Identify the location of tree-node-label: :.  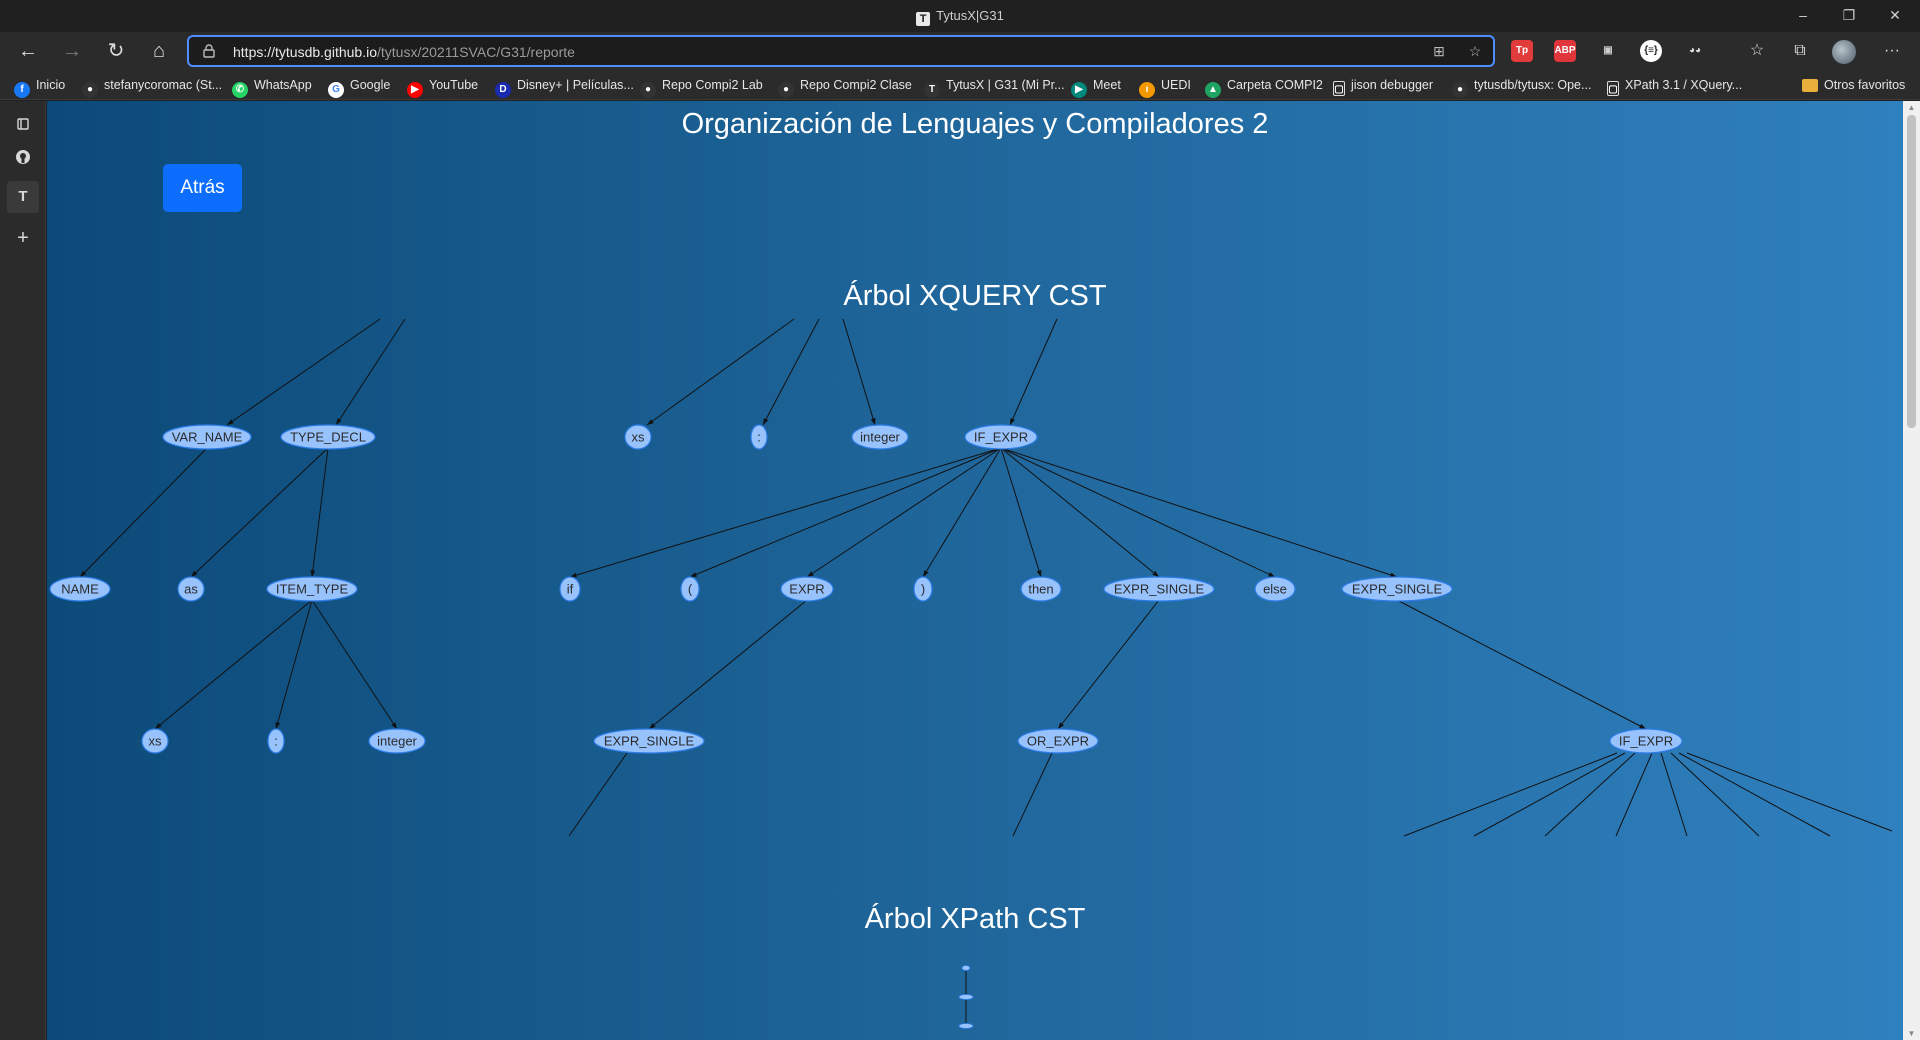
(759, 437).